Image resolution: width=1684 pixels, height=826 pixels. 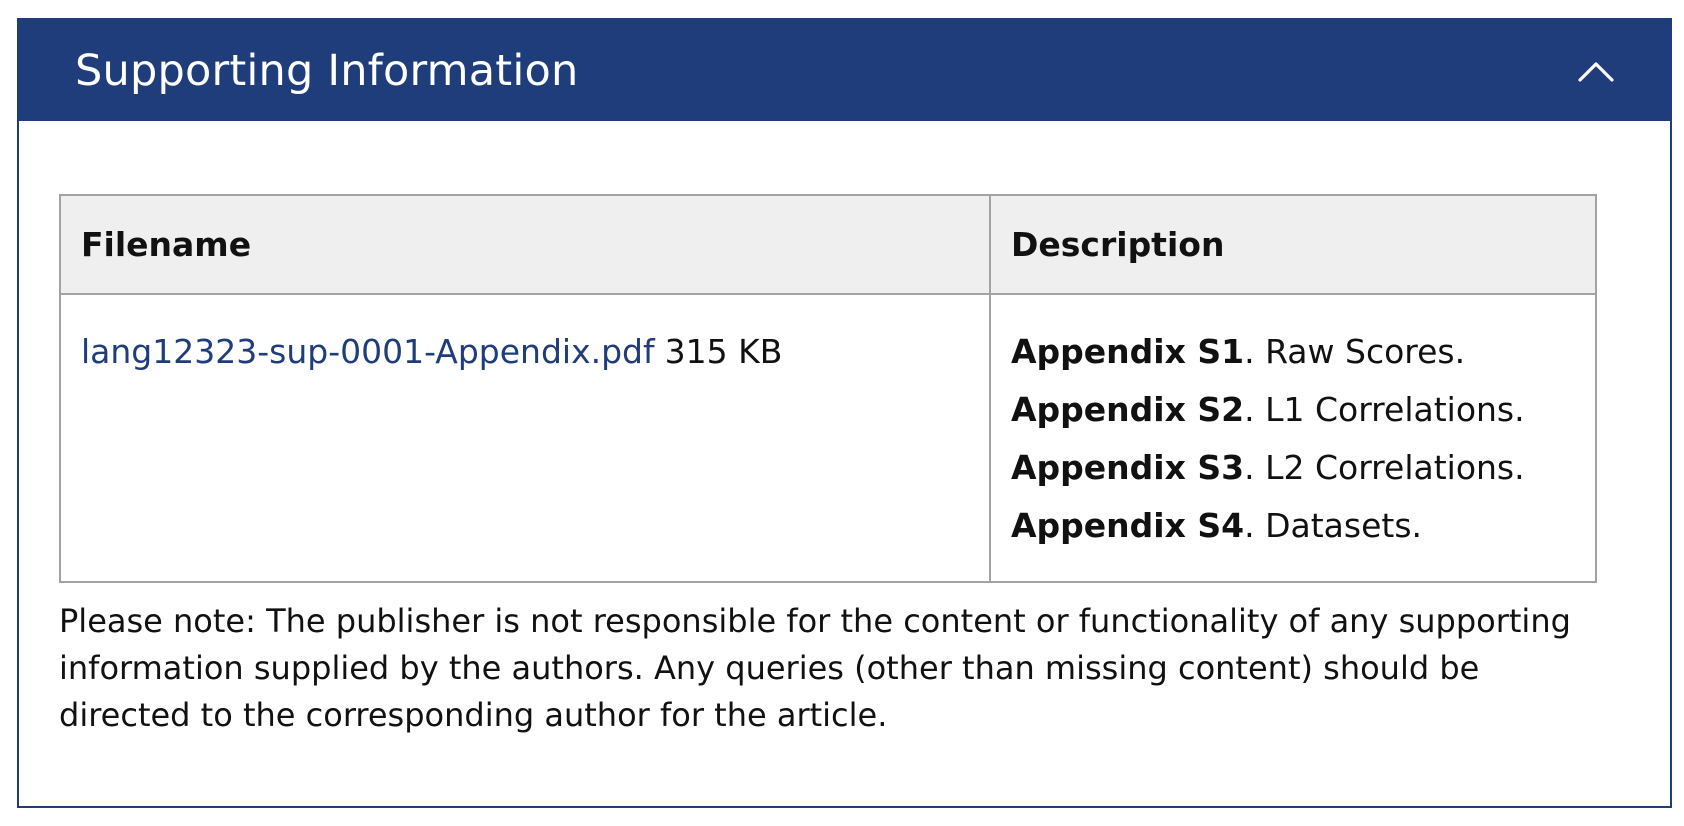 I want to click on description-text: . L2 Correlations., so click(x=1384, y=467).